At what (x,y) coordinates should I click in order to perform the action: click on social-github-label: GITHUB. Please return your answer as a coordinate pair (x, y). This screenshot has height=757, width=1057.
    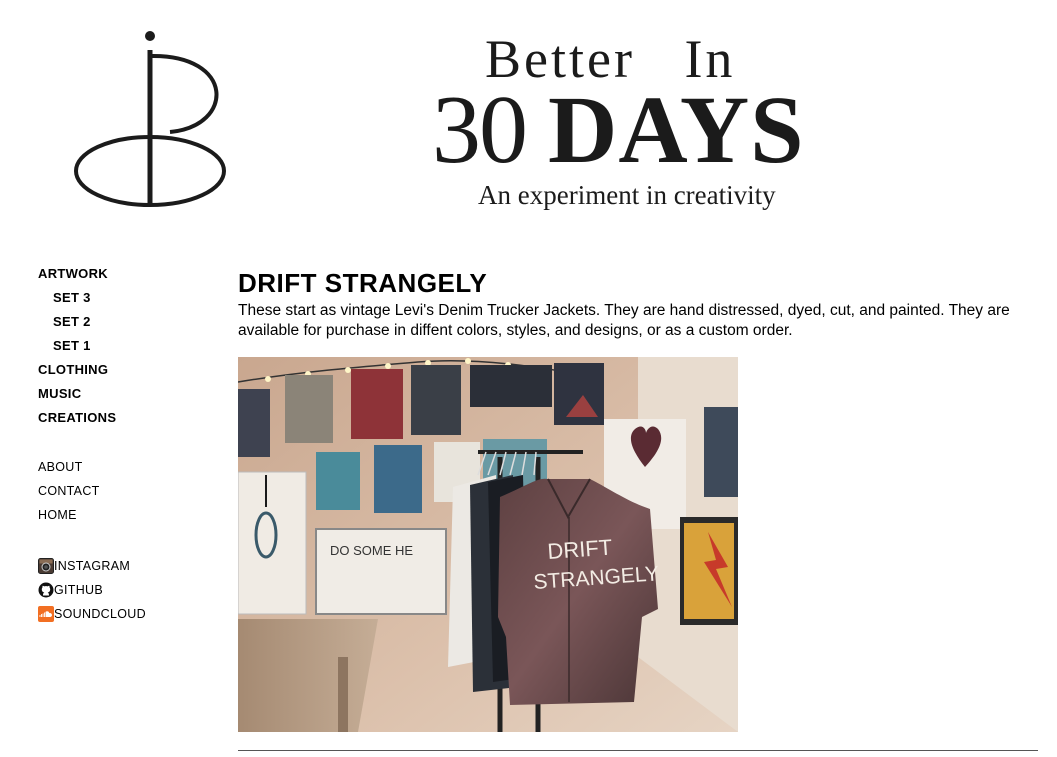
    Looking at the image, I should click on (79, 590).